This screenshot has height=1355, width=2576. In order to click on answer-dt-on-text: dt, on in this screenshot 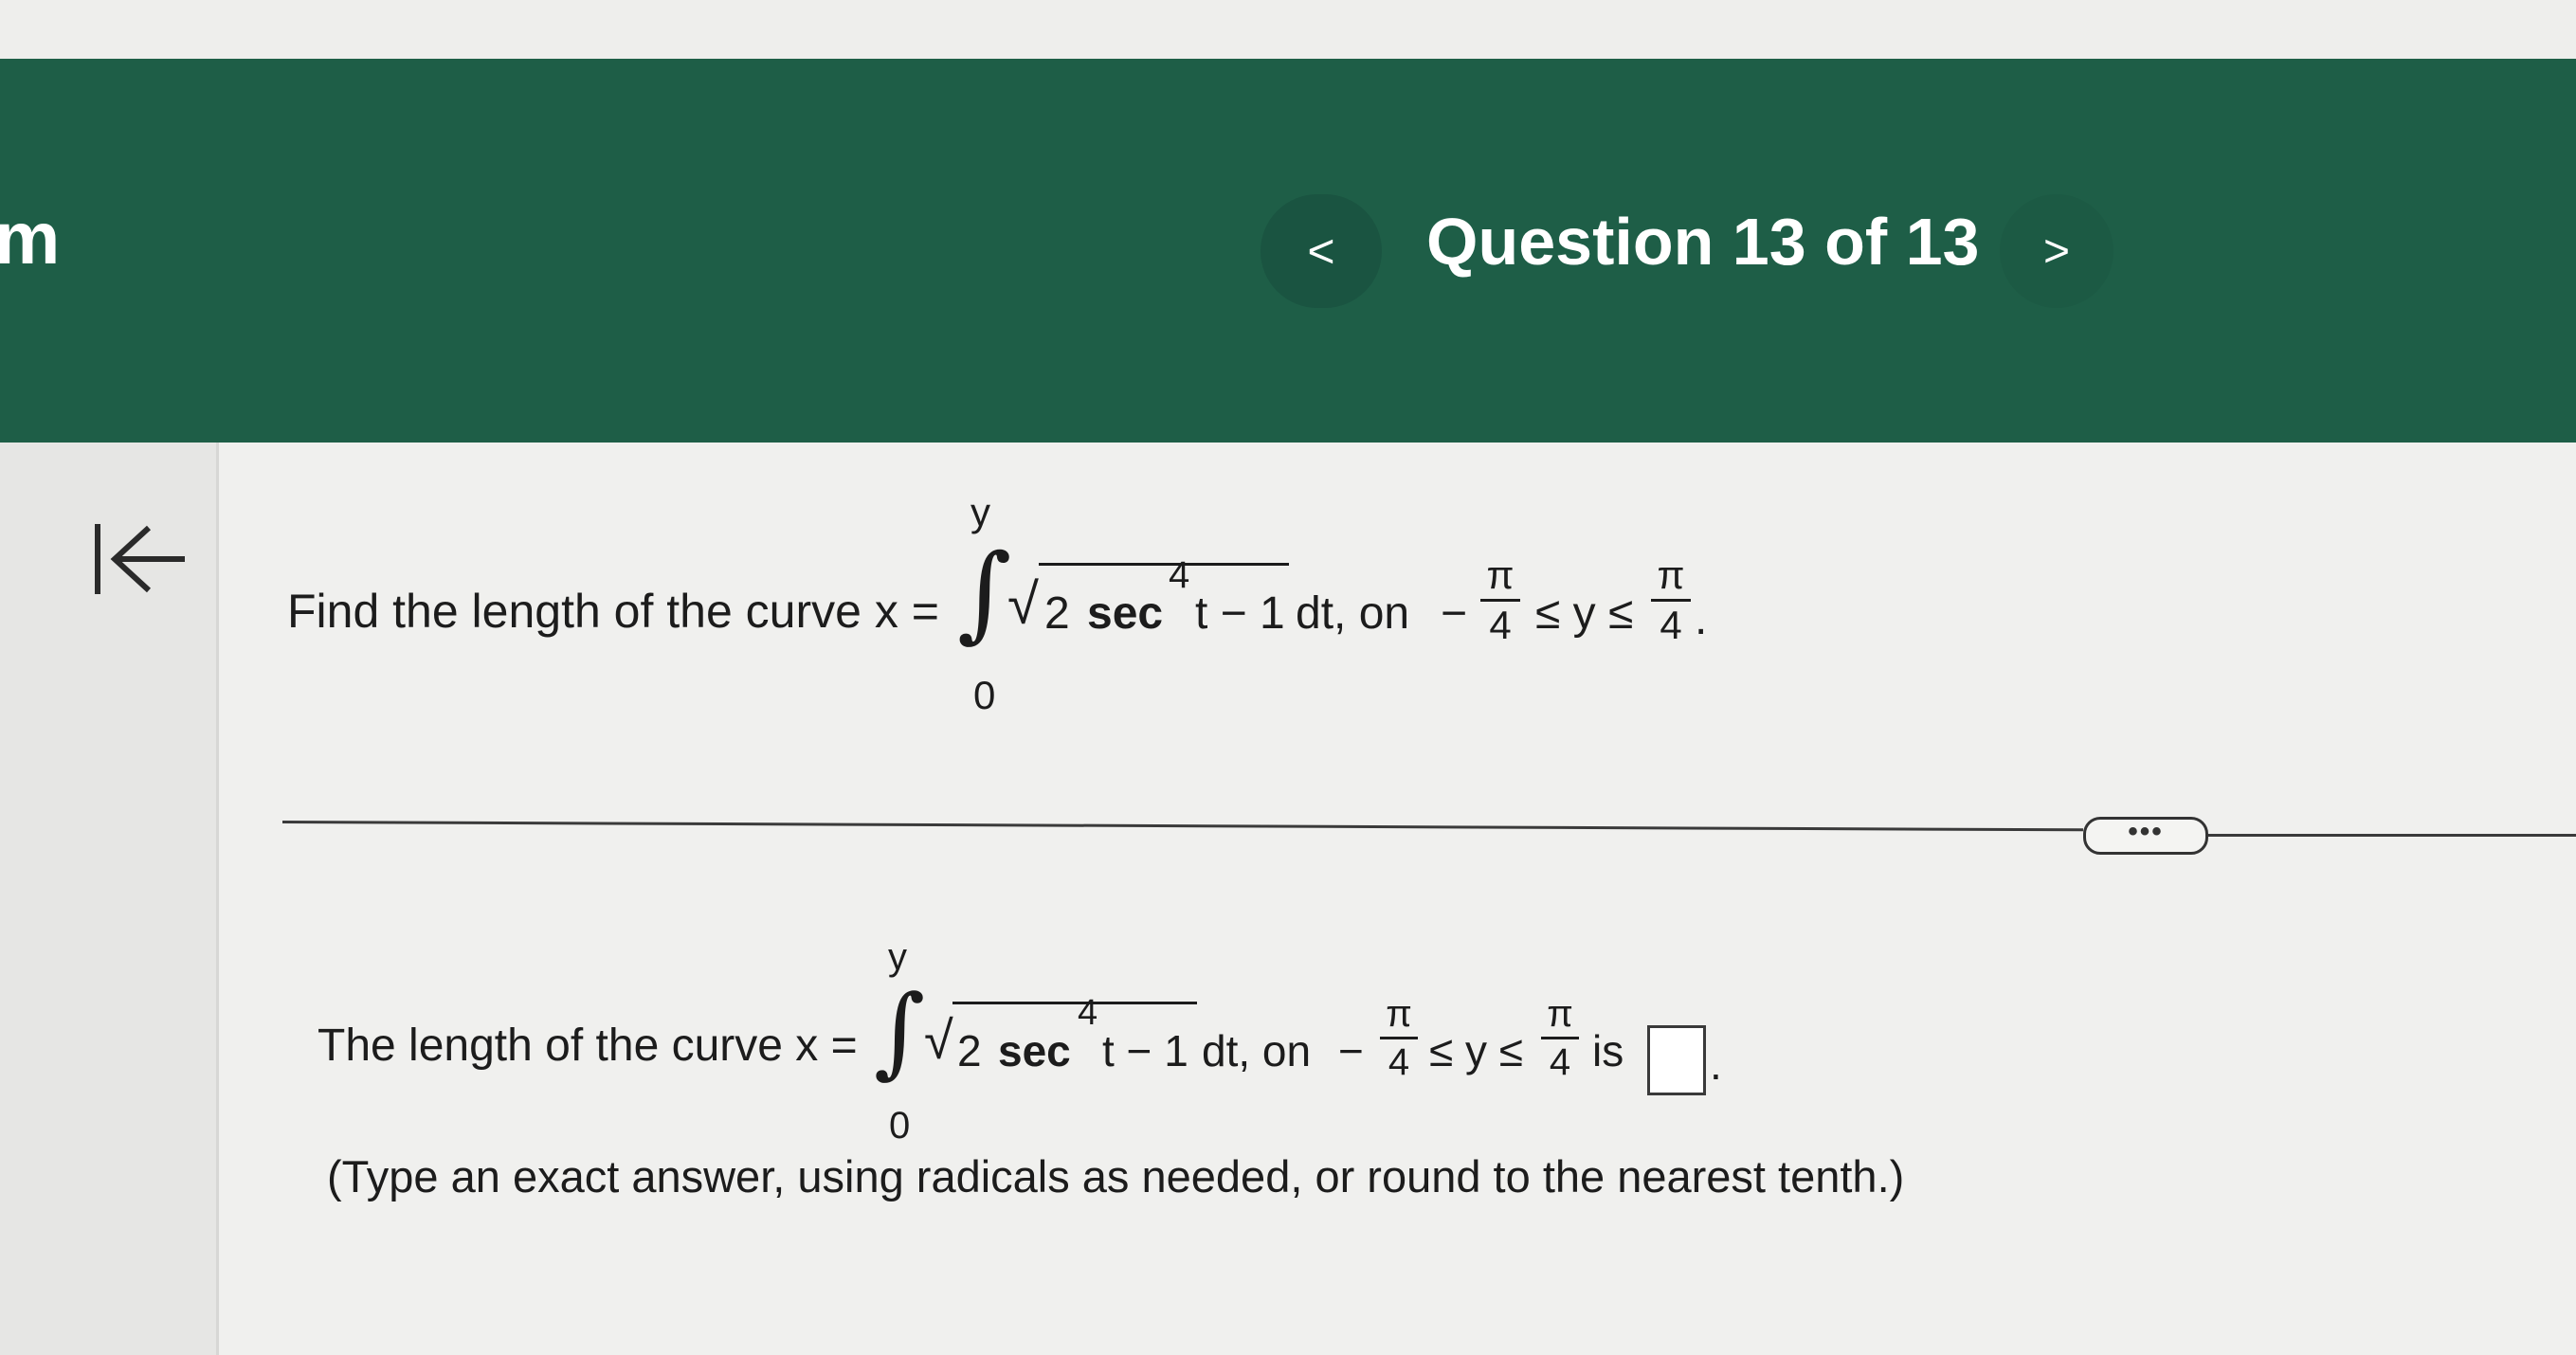, I will do `click(1257, 1050)`.